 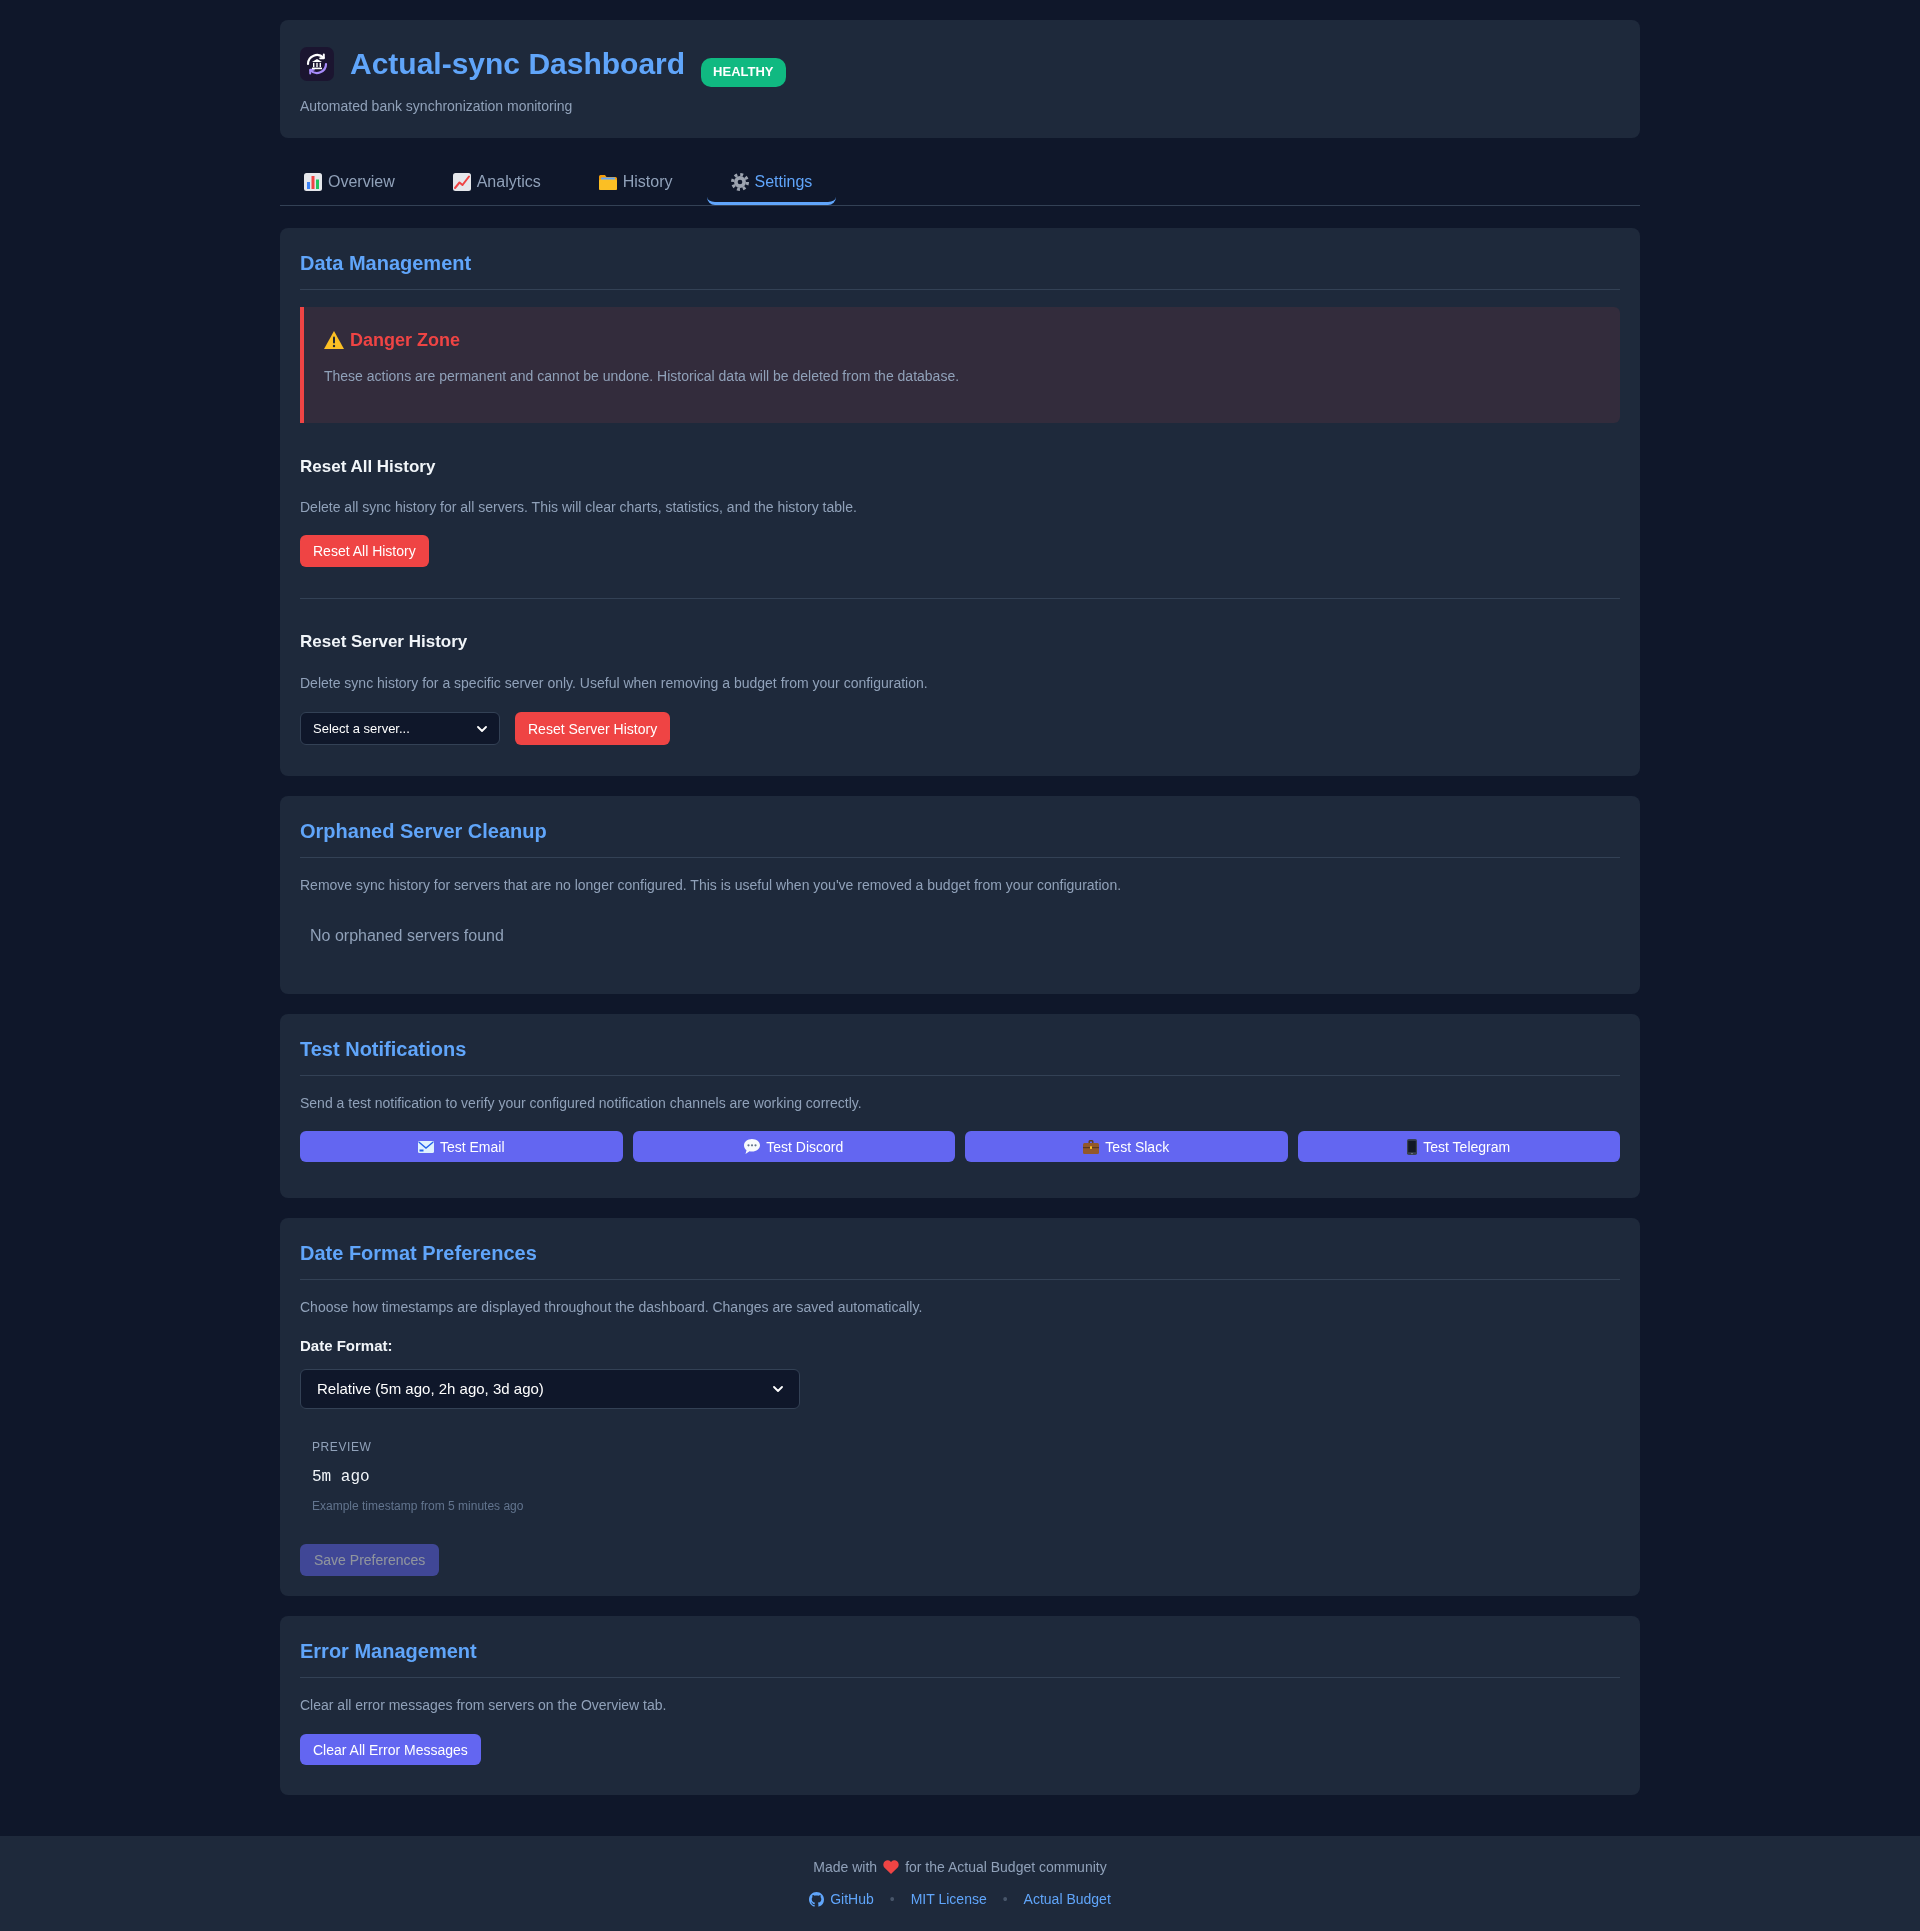 What do you see at coordinates (607, 182) in the screenshot?
I see `folder-icon` at bounding box center [607, 182].